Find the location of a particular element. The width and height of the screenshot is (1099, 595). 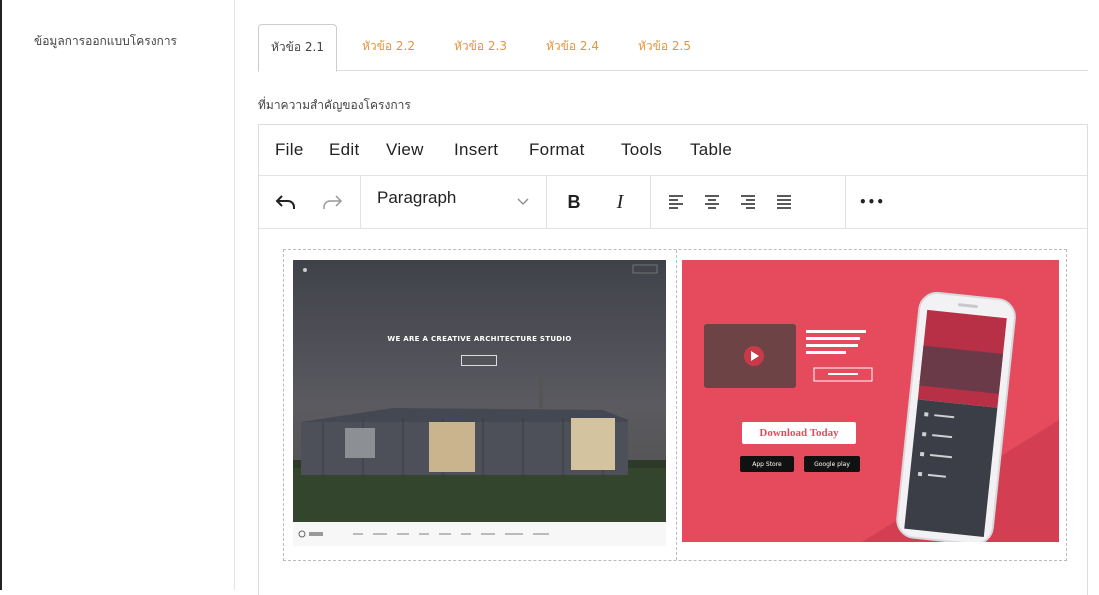

table-cell-divider is located at coordinates (676, 405).